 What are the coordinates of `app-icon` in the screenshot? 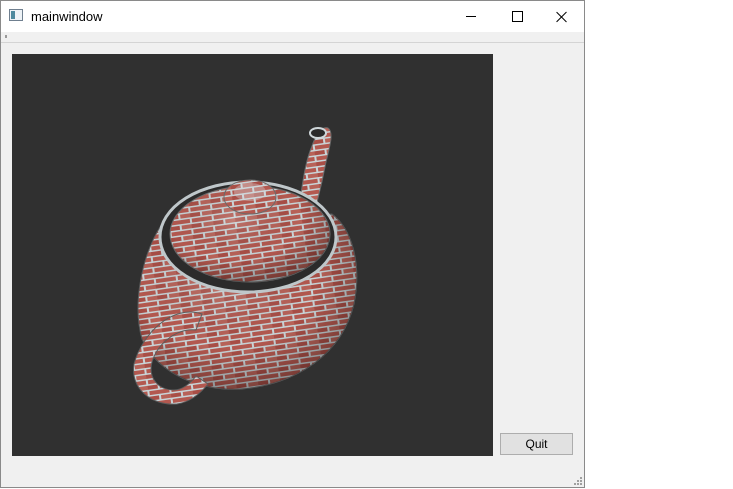 It's located at (16, 15).